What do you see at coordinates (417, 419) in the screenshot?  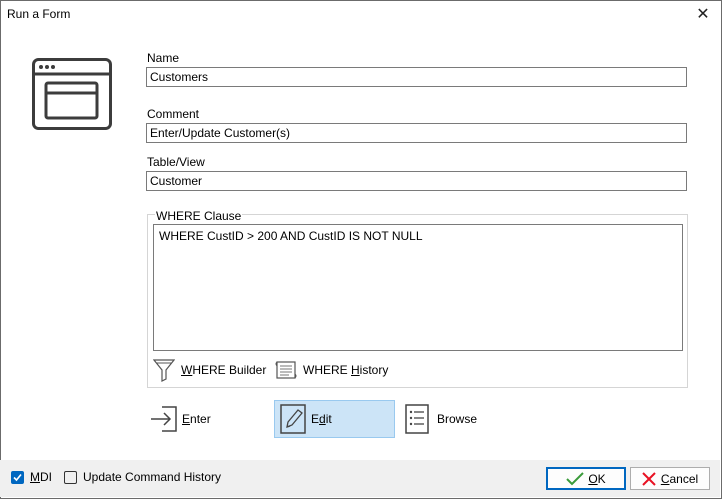 I see `browse-list-icon` at bounding box center [417, 419].